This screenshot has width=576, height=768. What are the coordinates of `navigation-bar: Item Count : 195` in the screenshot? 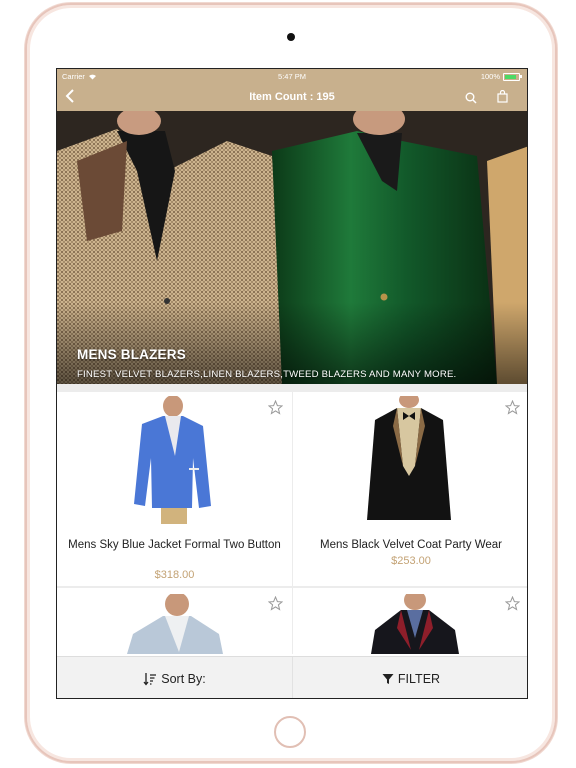 It's located at (292, 98).